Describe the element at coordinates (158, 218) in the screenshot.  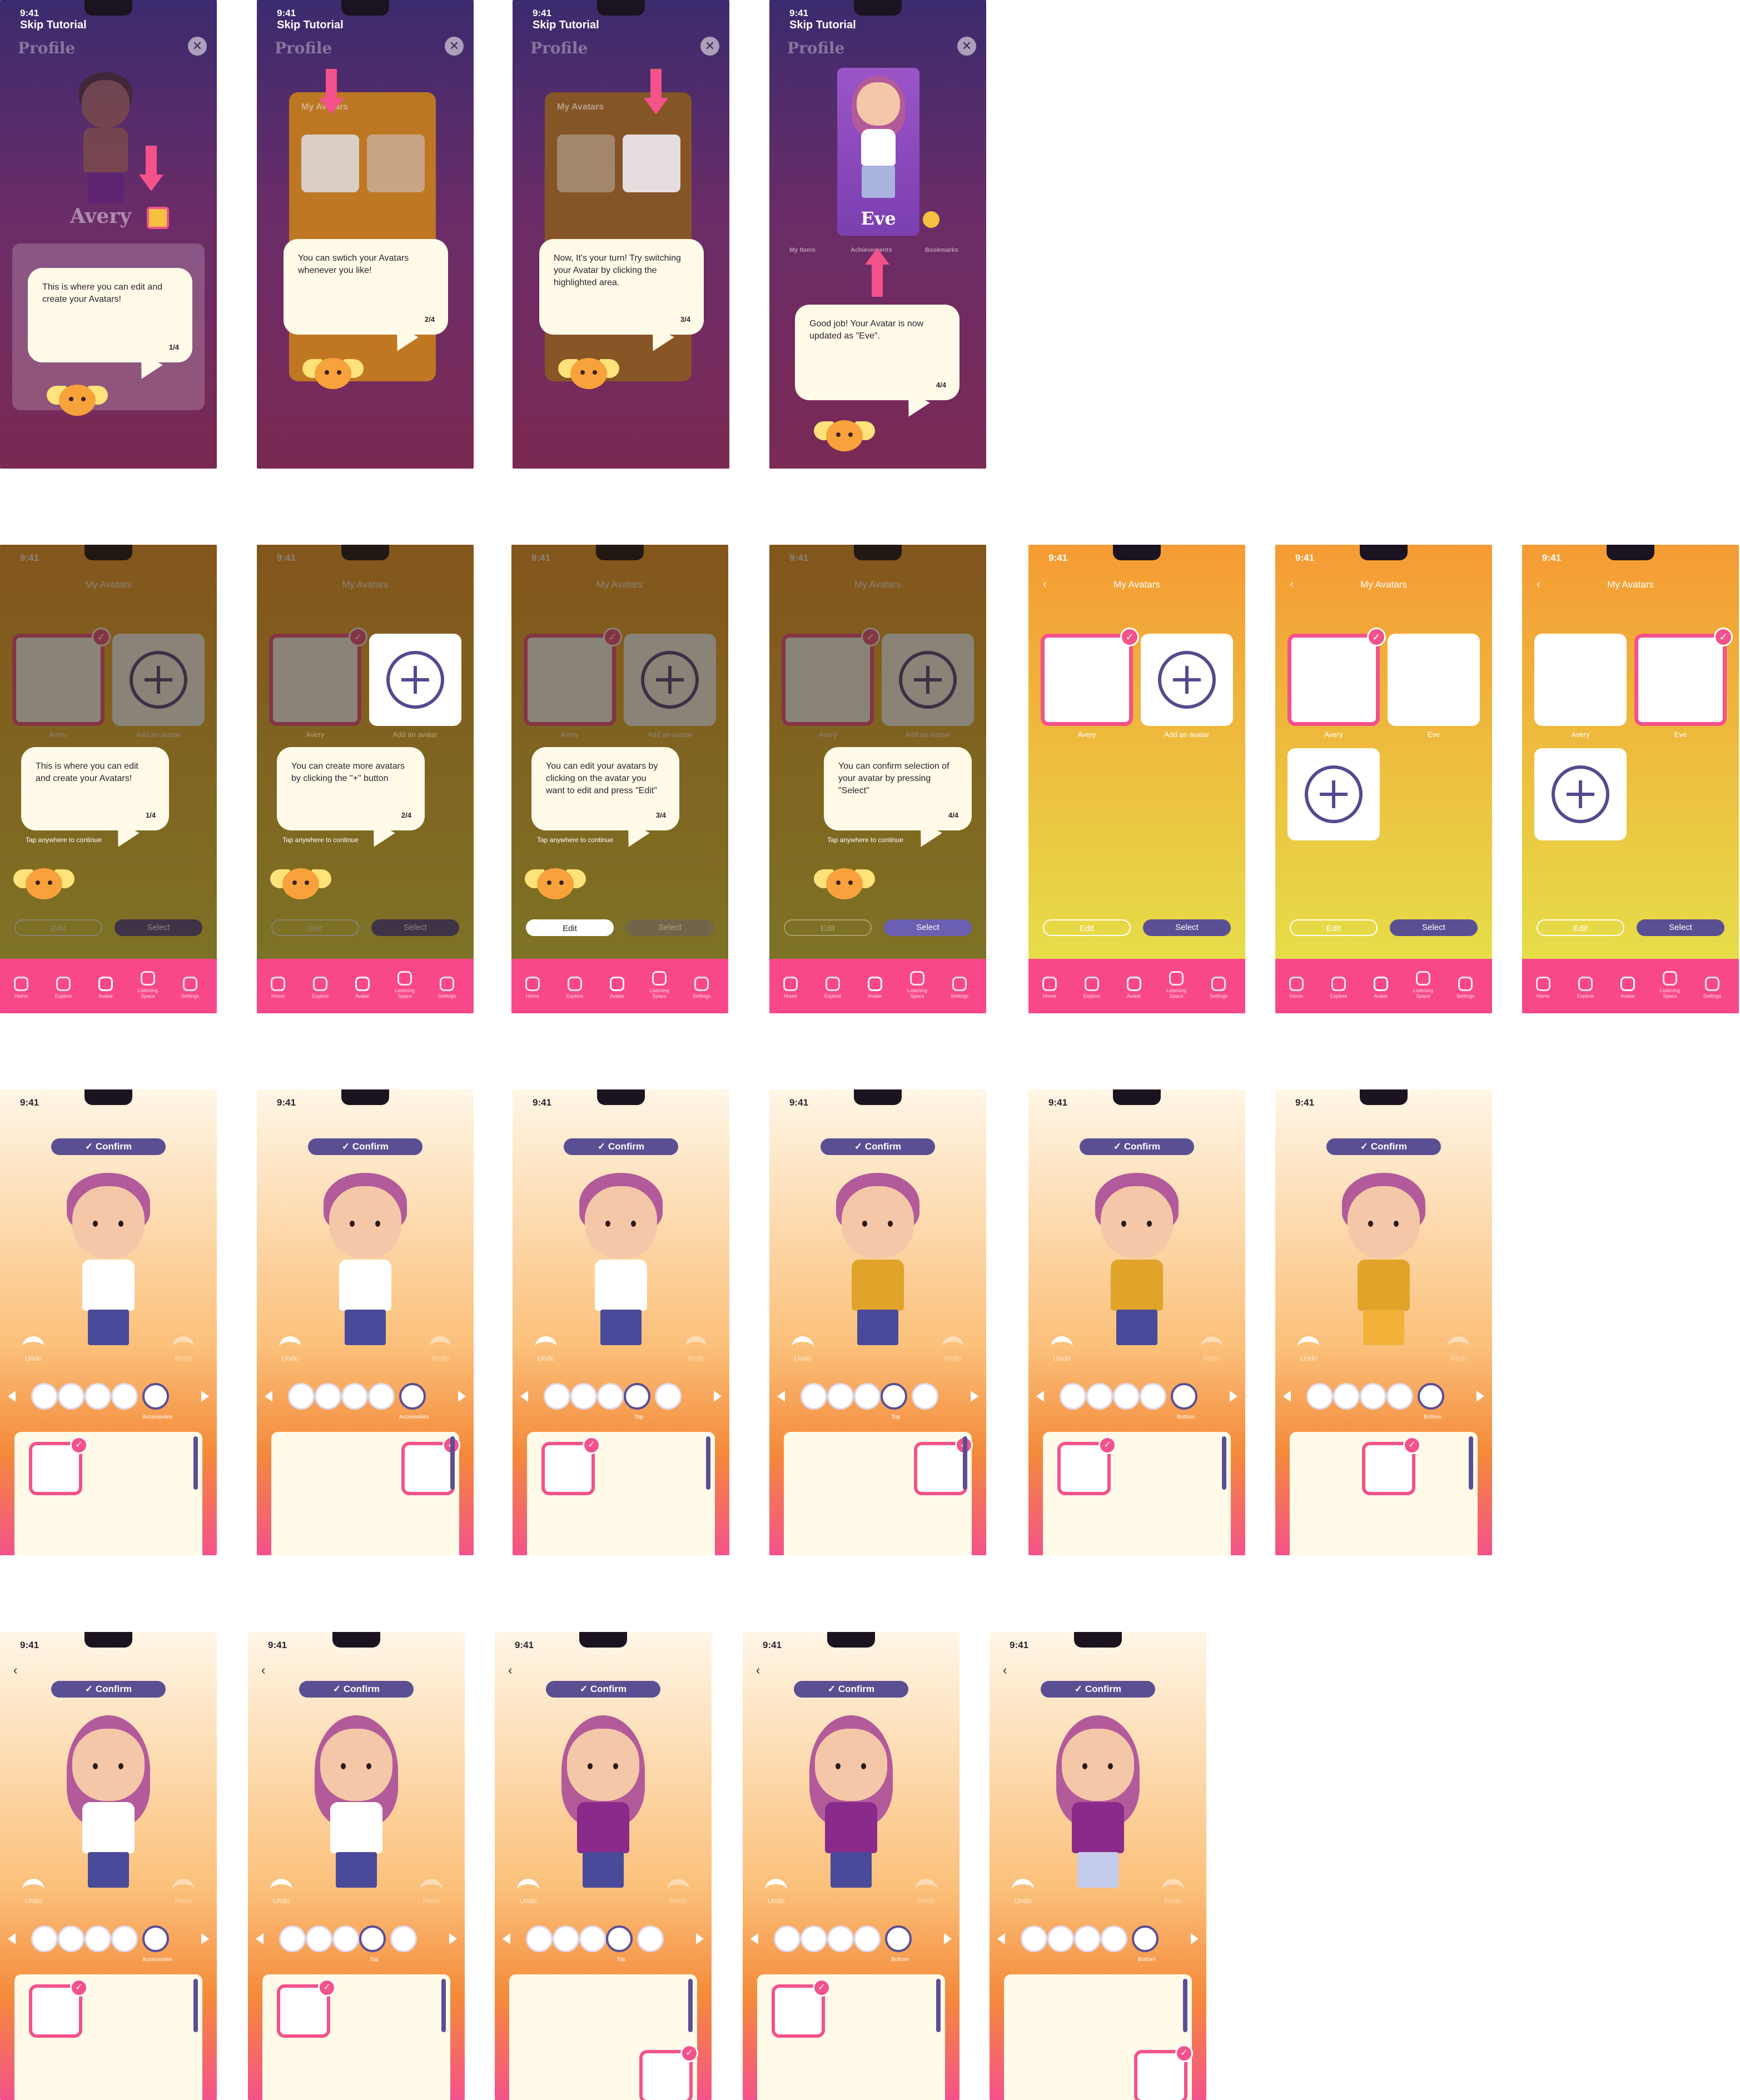
I see `edit-name-button` at that location.